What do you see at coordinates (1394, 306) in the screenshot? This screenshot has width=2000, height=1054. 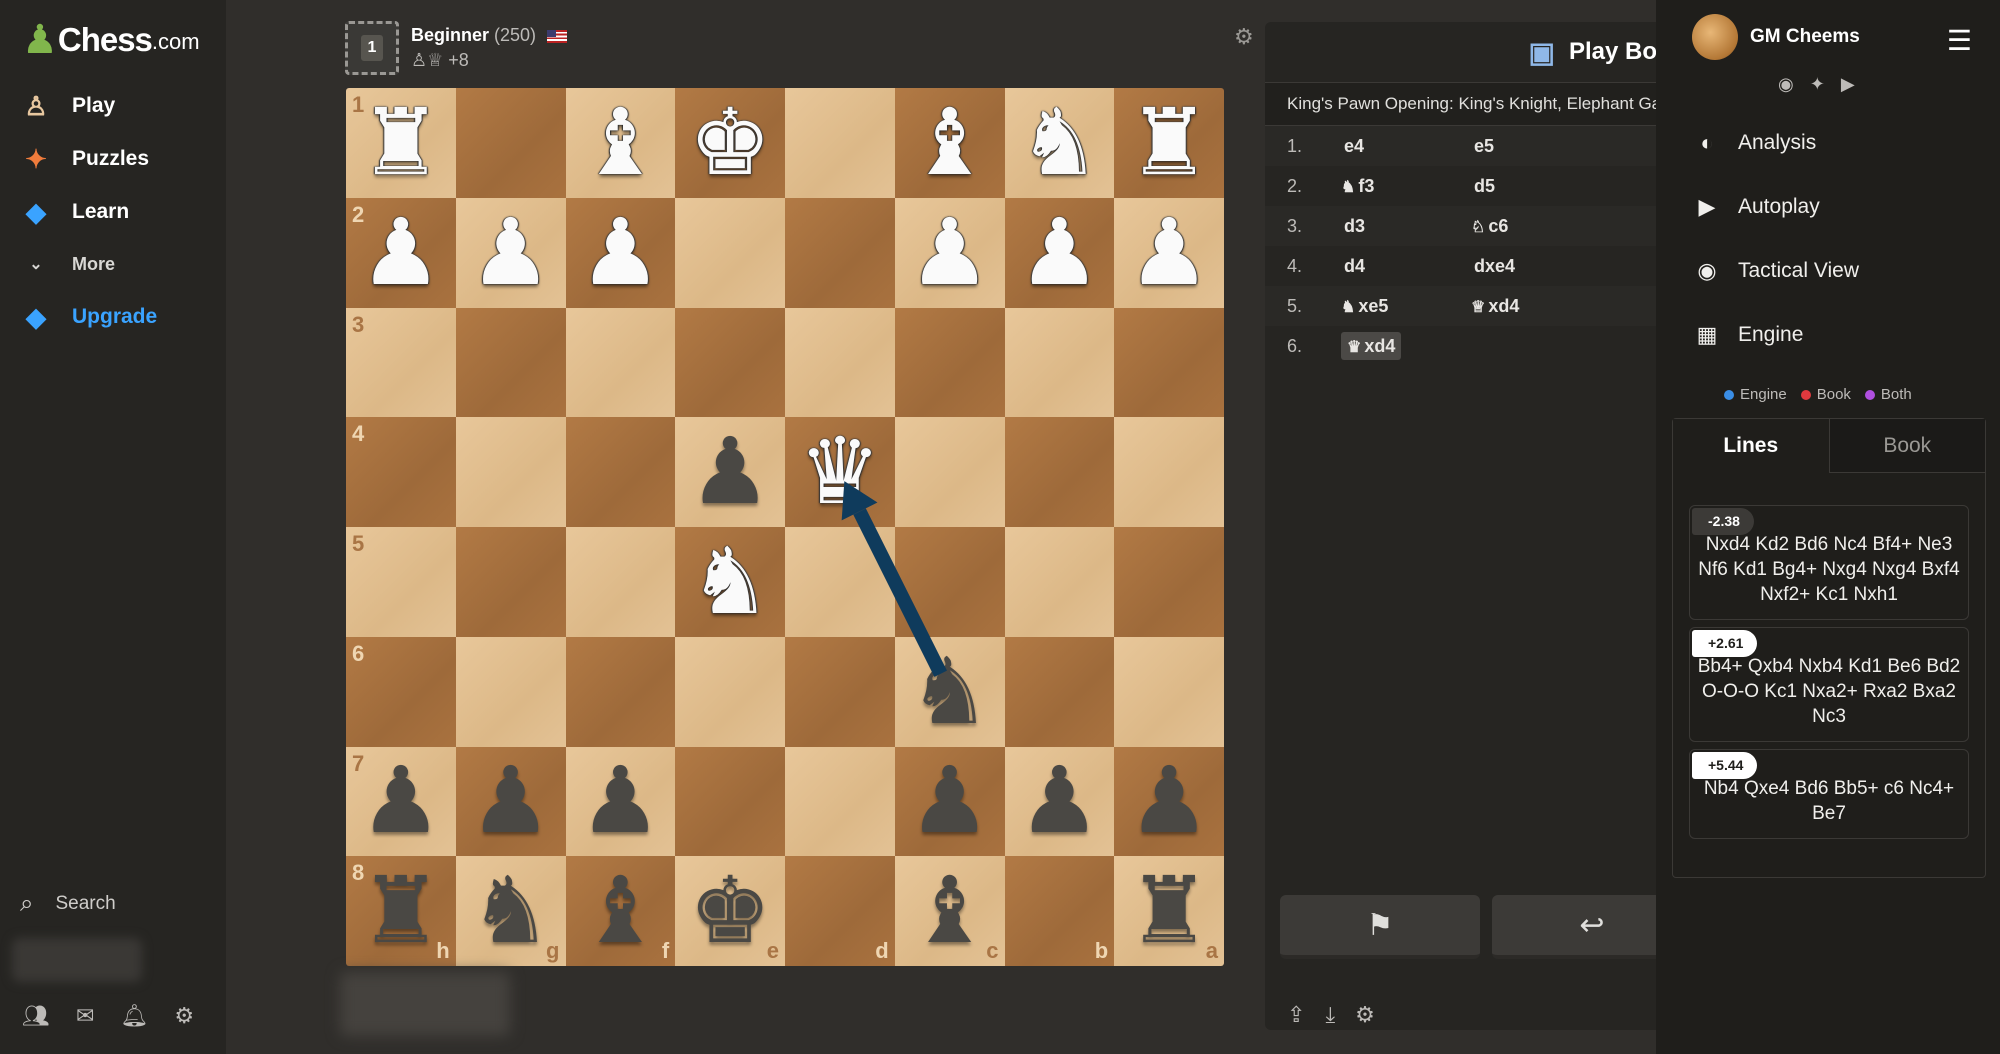 I see `white-move: ♞ xe5` at bounding box center [1394, 306].